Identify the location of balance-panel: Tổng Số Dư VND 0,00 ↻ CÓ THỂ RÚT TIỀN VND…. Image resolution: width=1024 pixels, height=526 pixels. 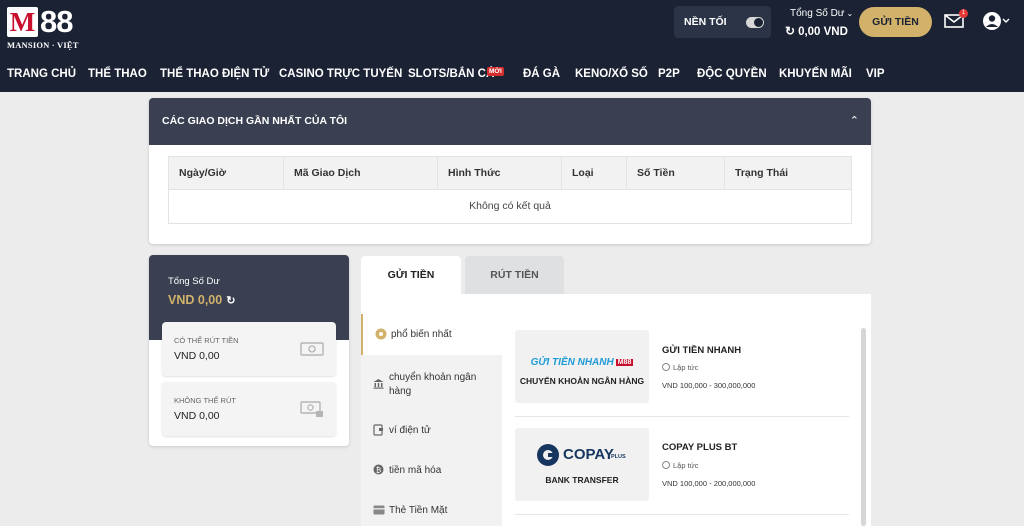
(249, 350).